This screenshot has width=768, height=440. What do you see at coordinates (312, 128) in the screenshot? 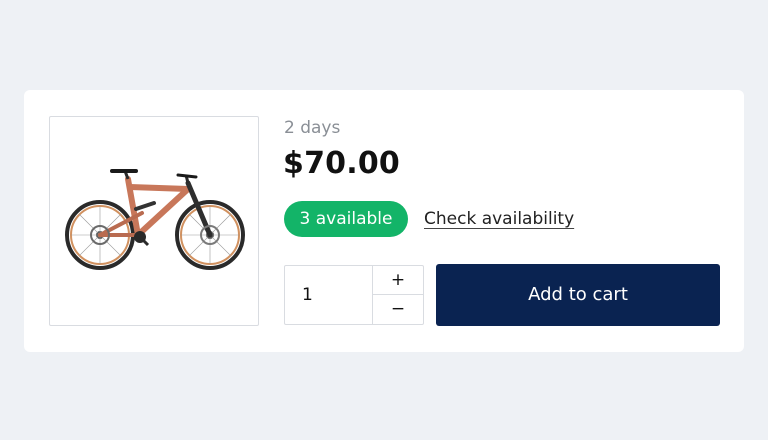
I see `rental-duration: 2 days` at bounding box center [312, 128].